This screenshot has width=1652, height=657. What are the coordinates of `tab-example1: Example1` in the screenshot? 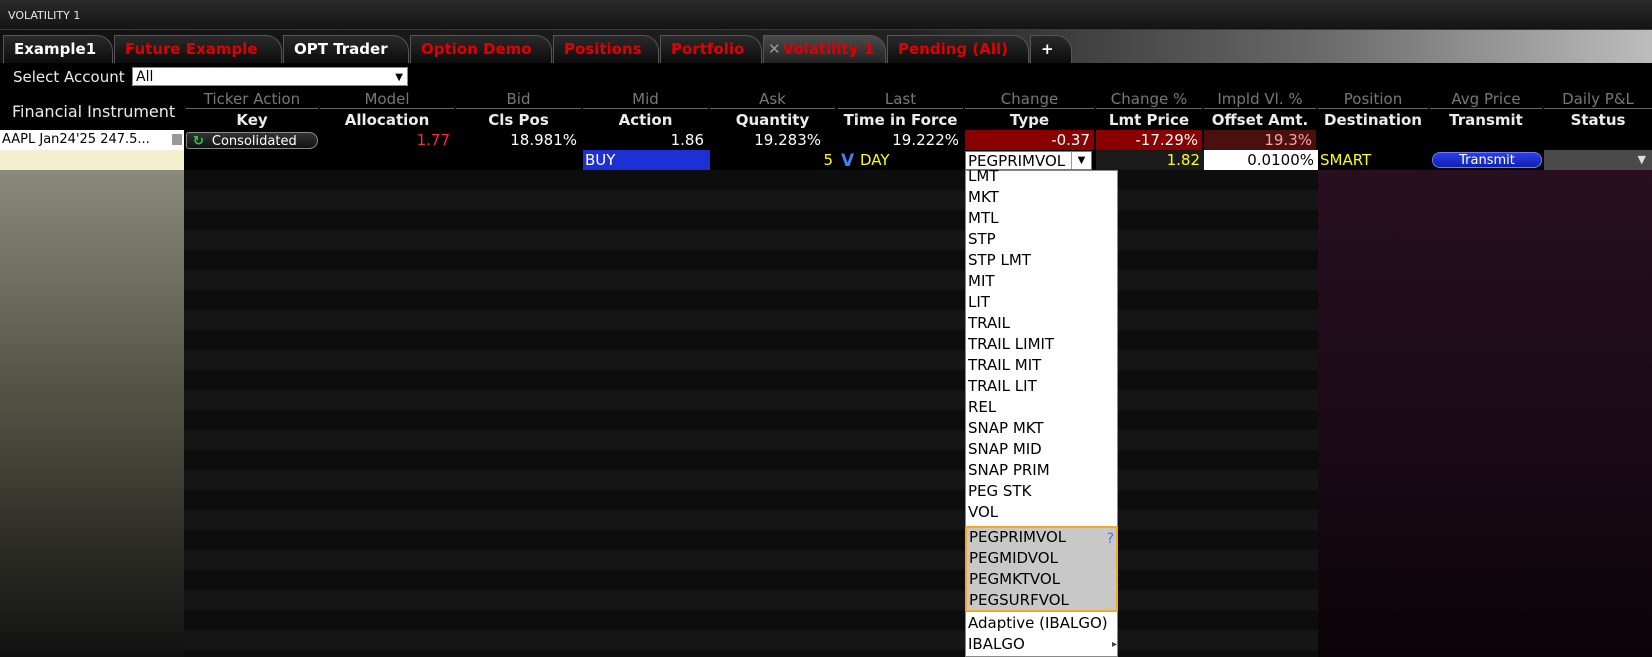 It's located at (58, 49).